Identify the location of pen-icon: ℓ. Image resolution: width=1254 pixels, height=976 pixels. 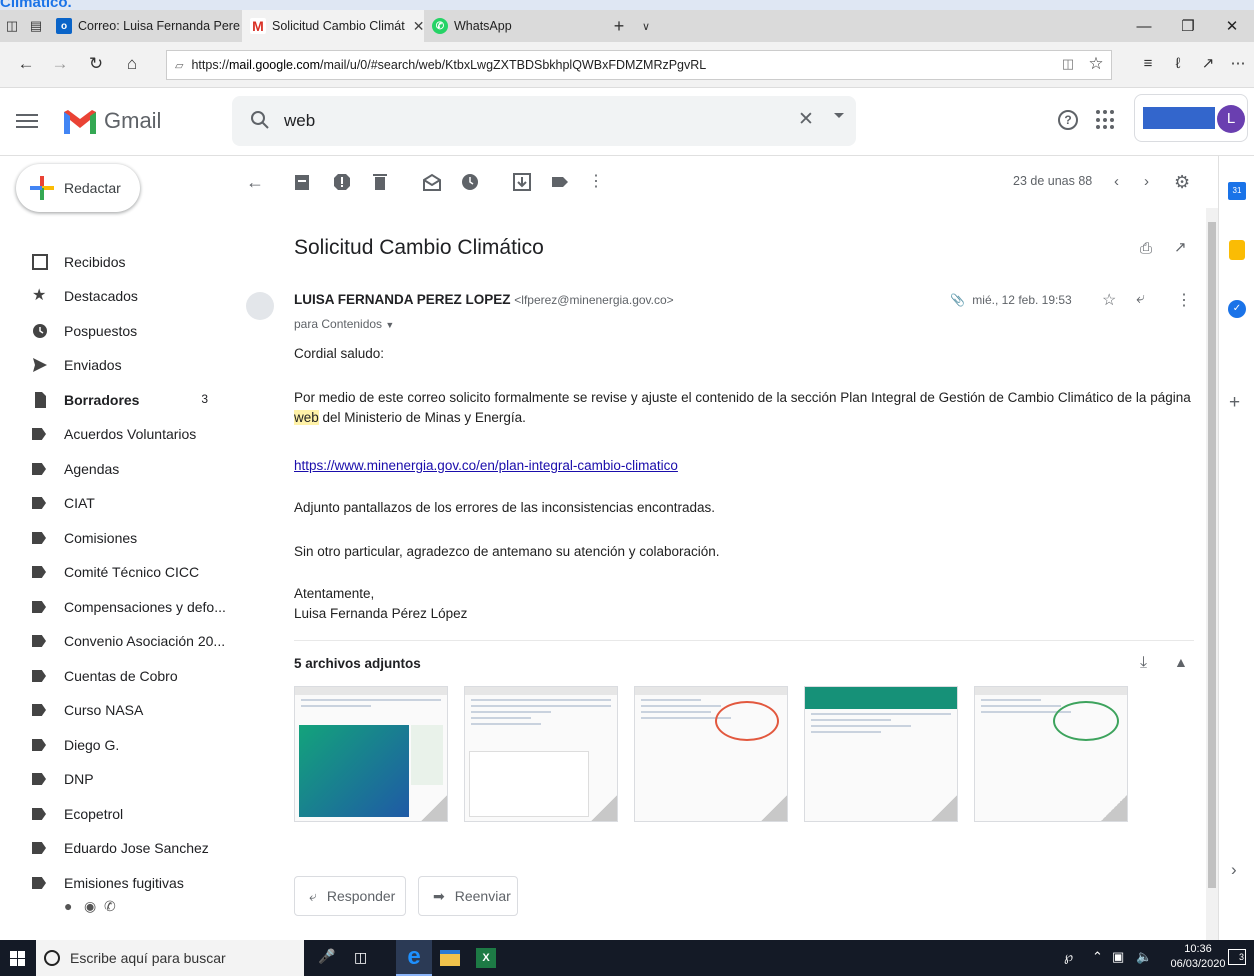
(1178, 64).